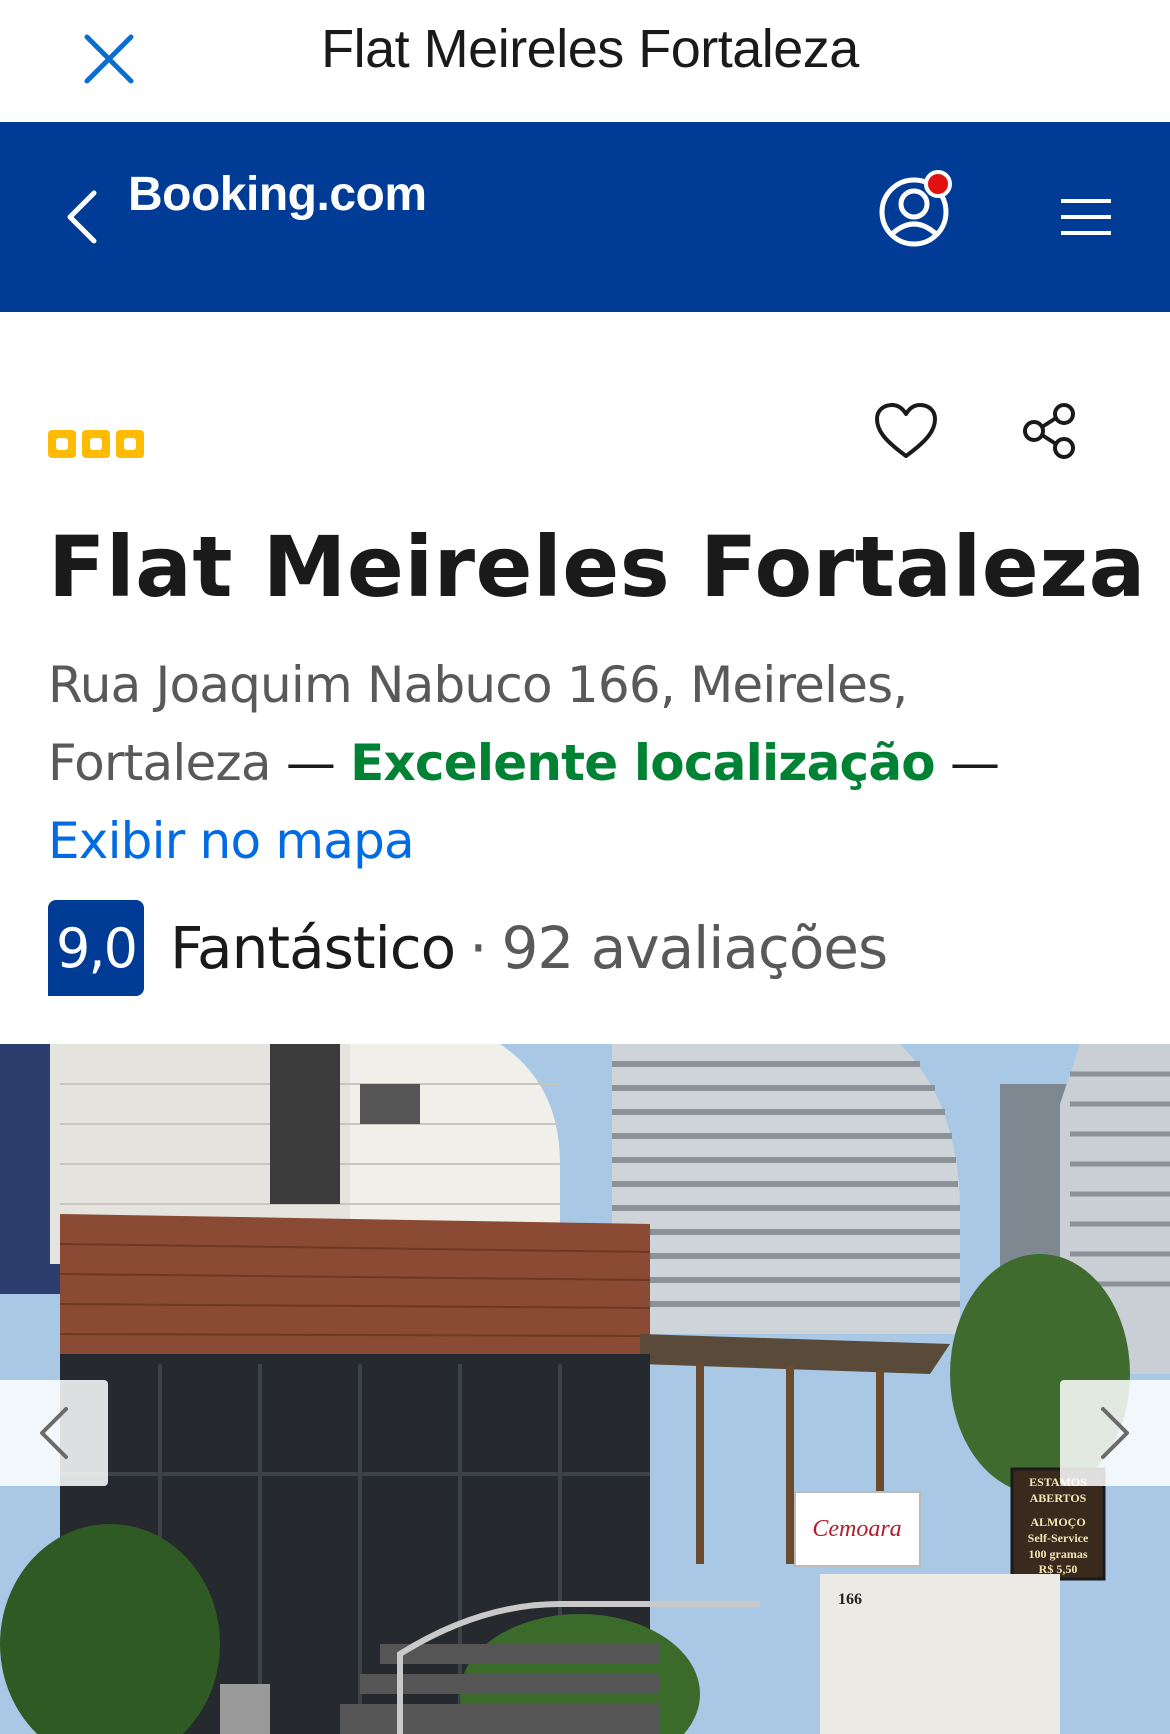 This screenshot has height=1734, width=1170. I want to click on favorite-button, so click(906, 431).